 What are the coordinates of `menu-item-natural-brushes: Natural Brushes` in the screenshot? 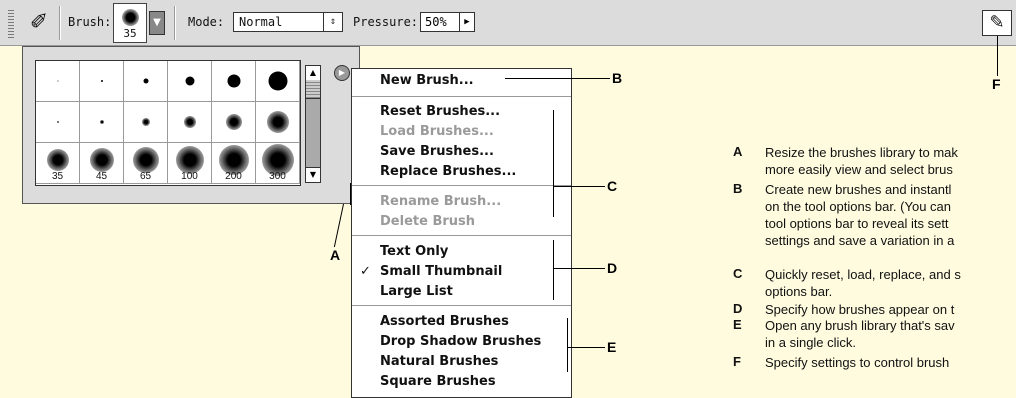 It's located at (461, 362).